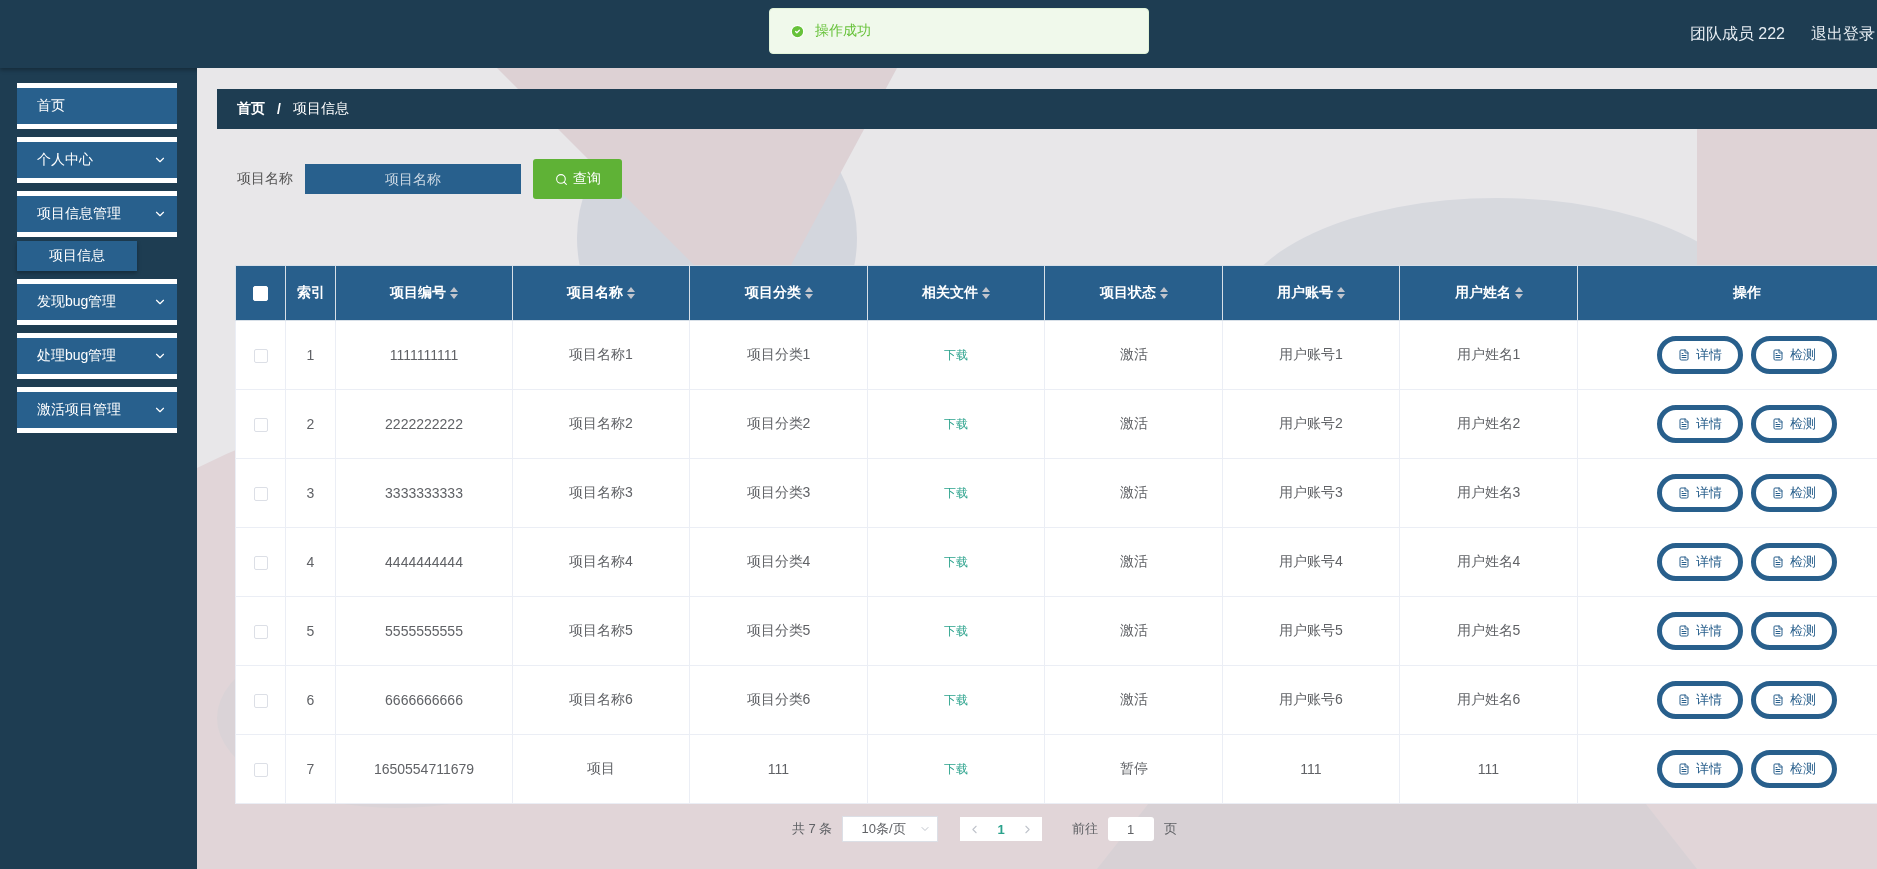 This screenshot has height=869, width=1877. I want to click on table-cell: 用户姓名4, so click(1488, 561).